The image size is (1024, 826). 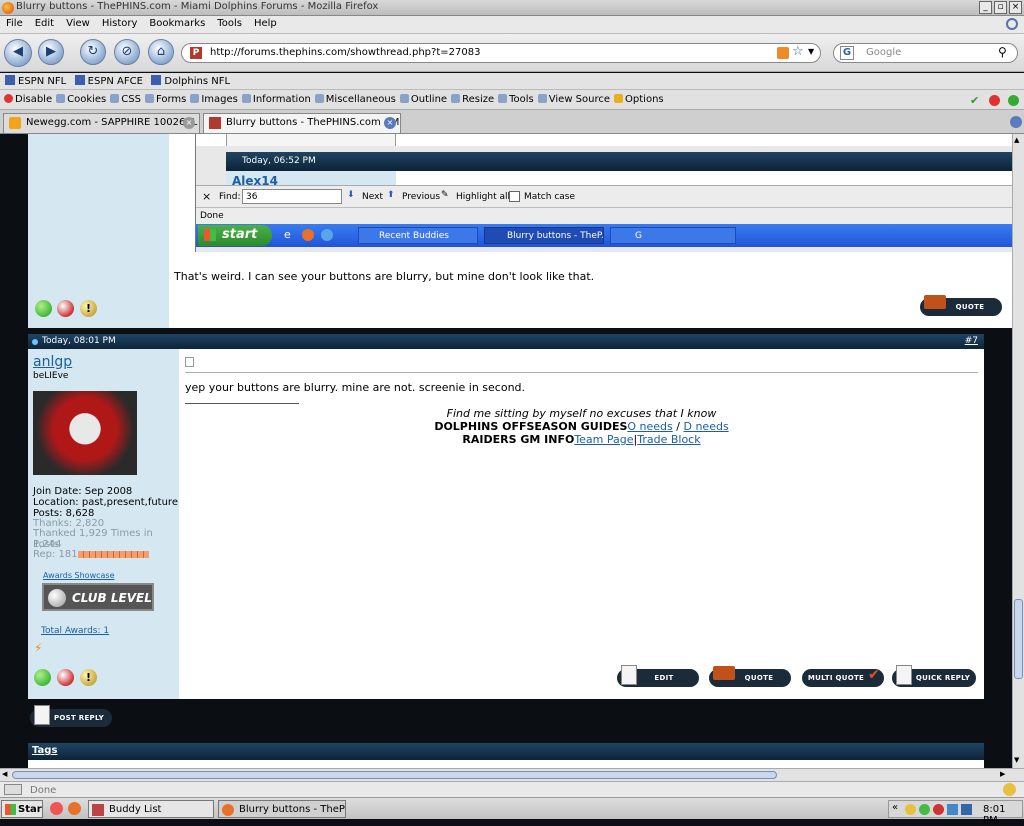 What do you see at coordinates (658, 676) in the screenshot?
I see `edit-button: EDIT` at bounding box center [658, 676].